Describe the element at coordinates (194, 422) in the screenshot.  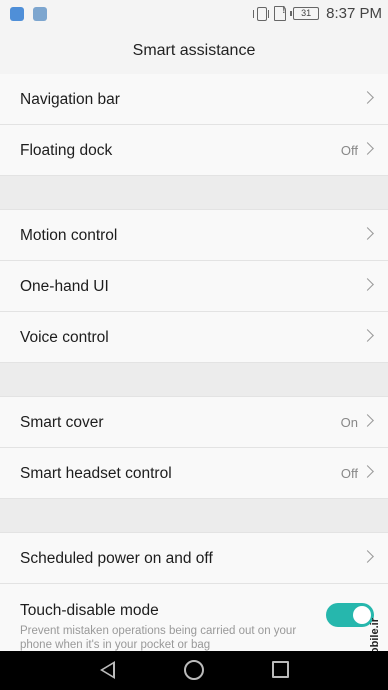
I see `setting-smart-cover: Smart cover On` at that location.